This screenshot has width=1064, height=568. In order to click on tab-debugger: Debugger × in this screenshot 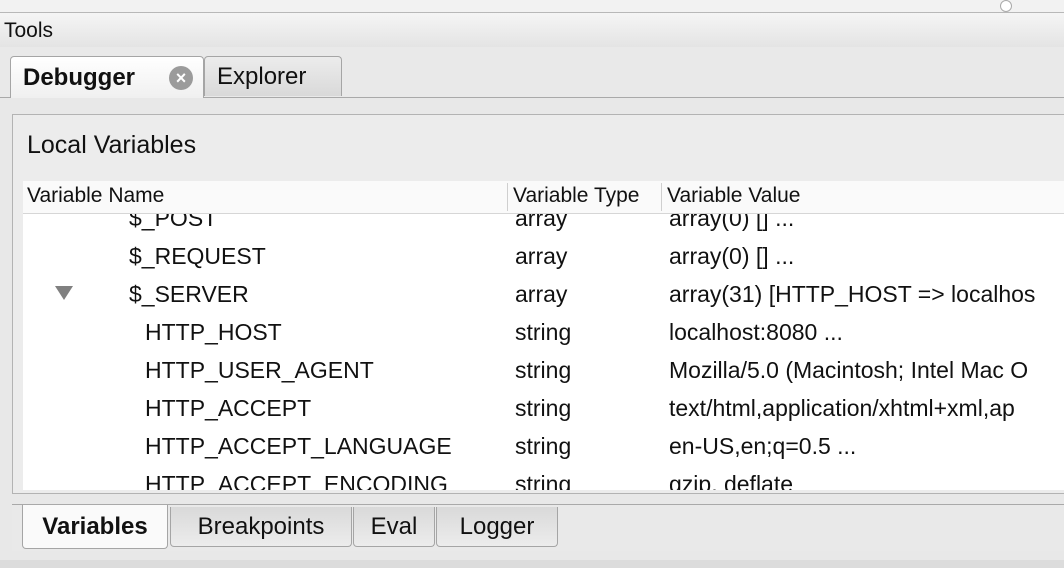, I will do `click(107, 77)`.